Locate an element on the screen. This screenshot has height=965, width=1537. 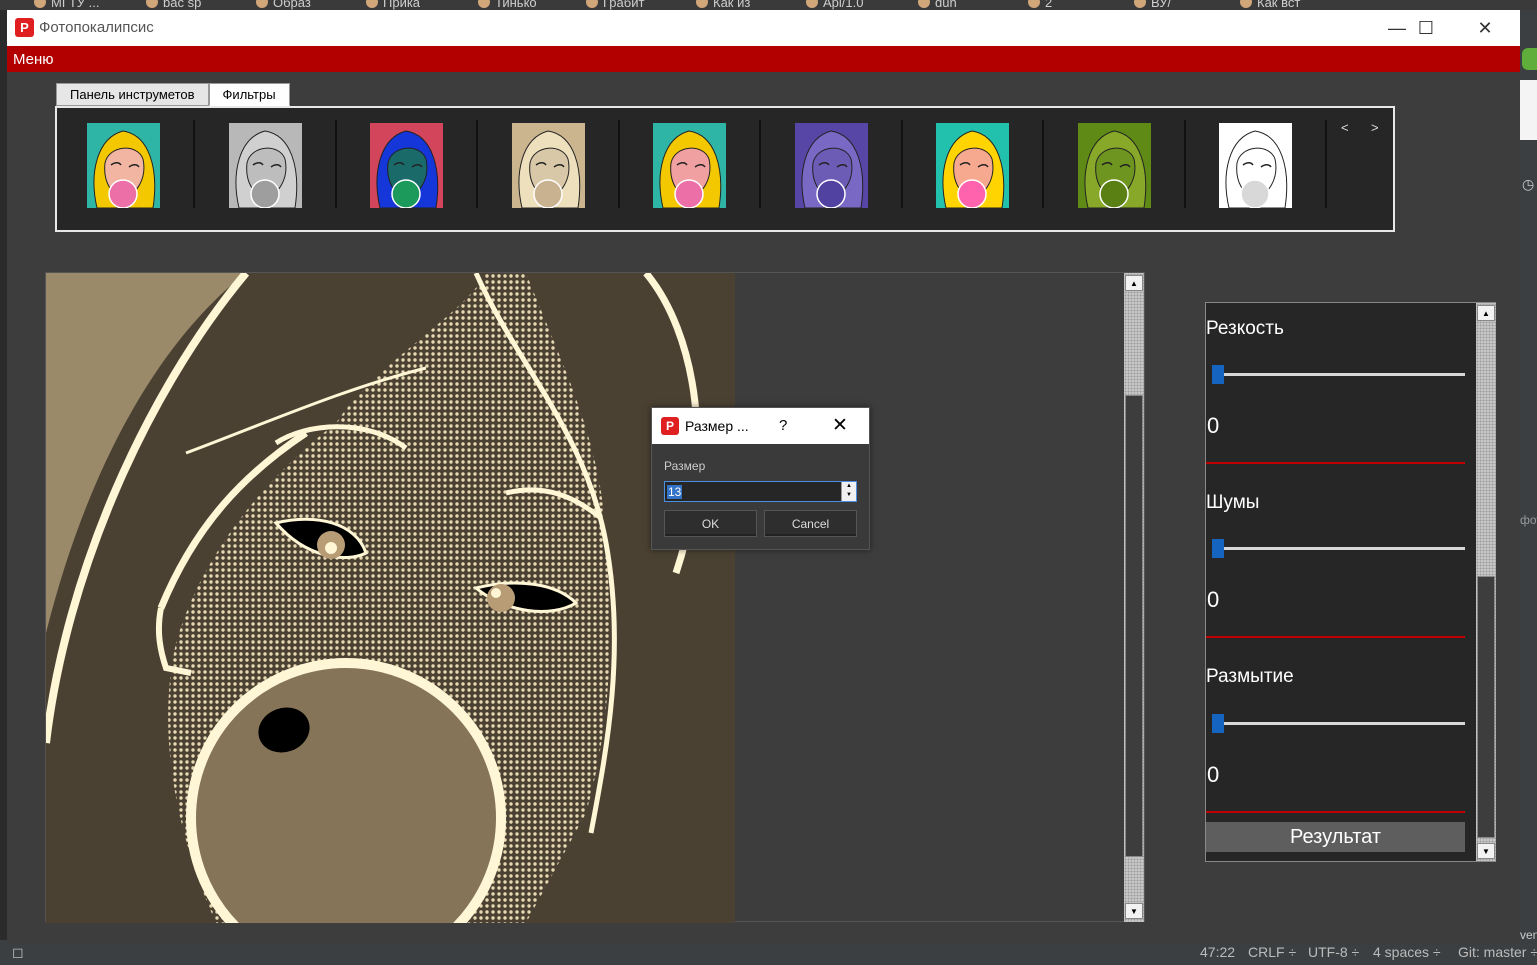
blur-slider is located at coordinates (1338, 723).